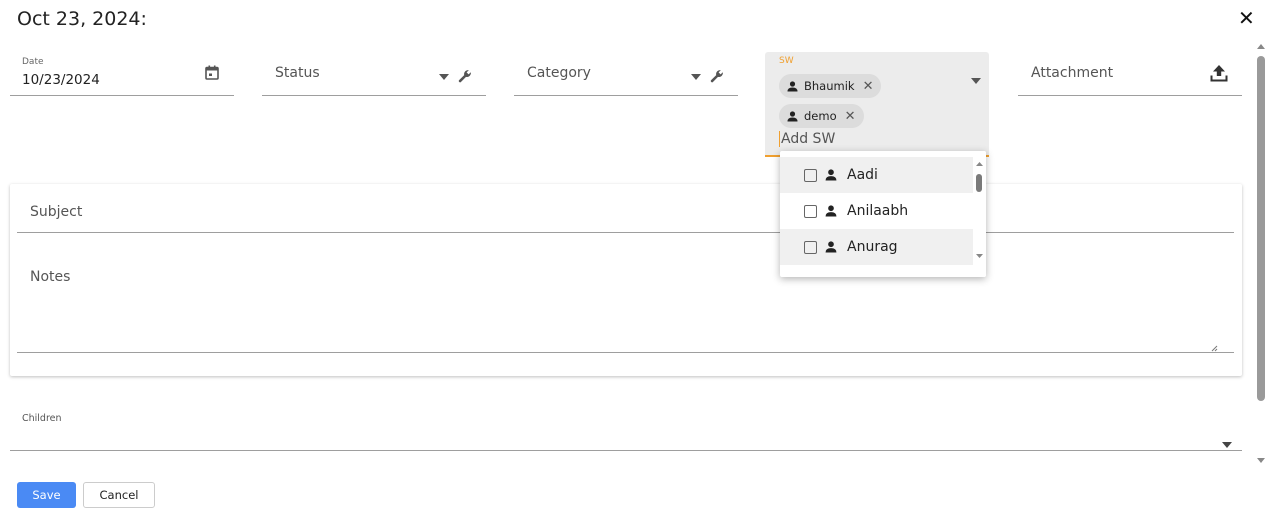  Describe the element at coordinates (61, 80) in the screenshot. I see `date-value: 10/23/2024` at that location.